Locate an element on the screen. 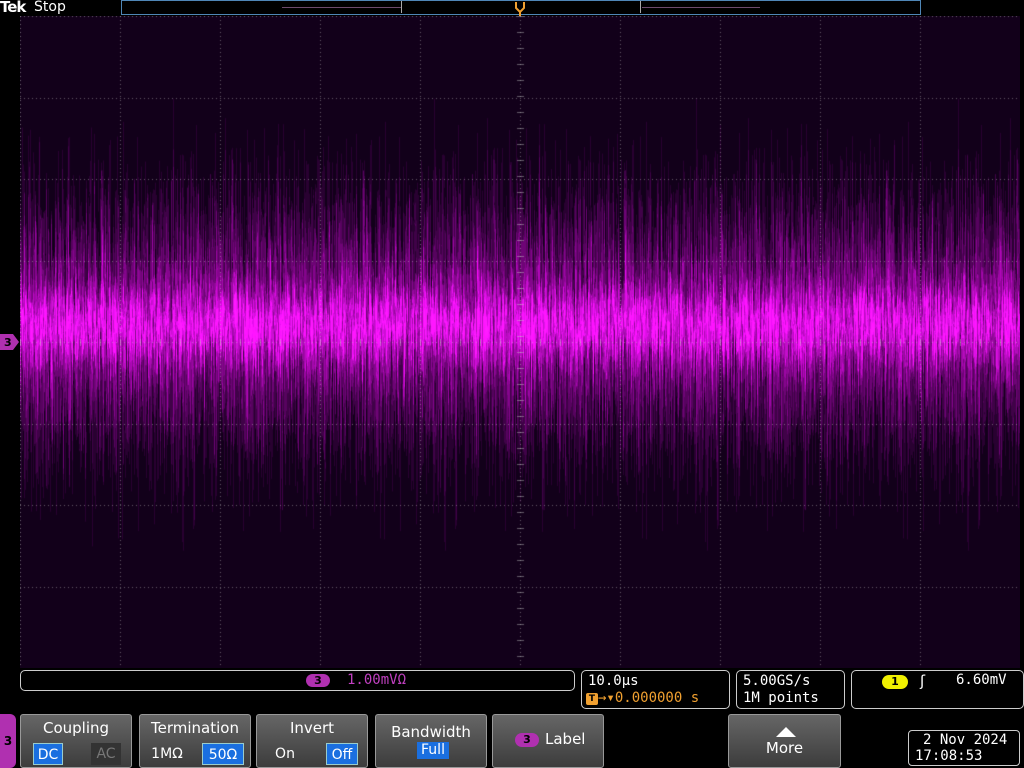  horizontal-scale: 10.0µs is located at coordinates (613, 681).